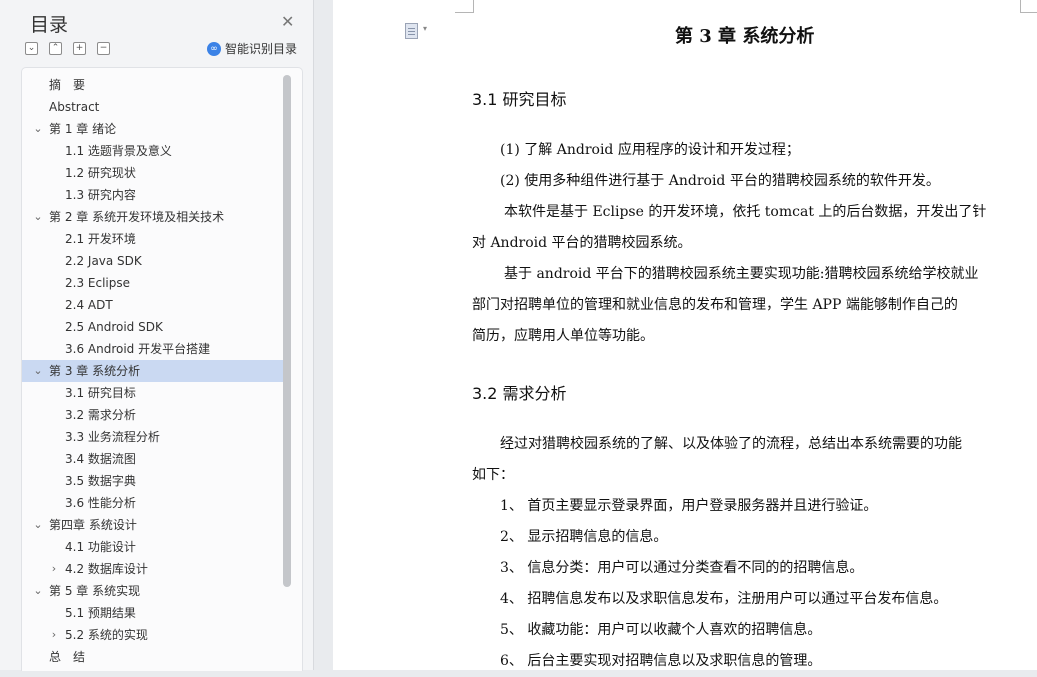 This screenshot has width=1037, height=677. What do you see at coordinates (153, 261) in the screenshot?
I see `toc-item: 2.2 Java SDK` at bounding box center [153, 261].